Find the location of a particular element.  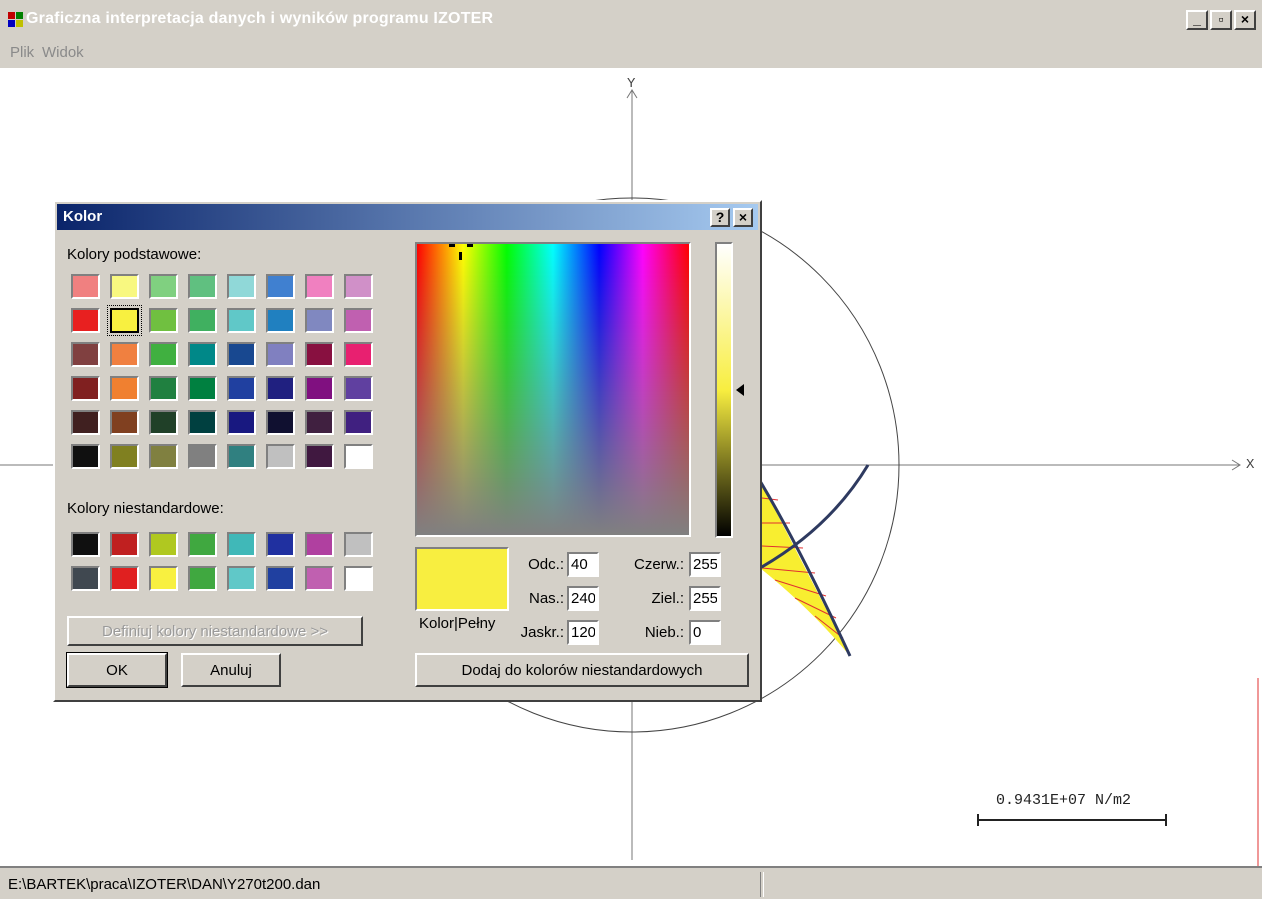

scale-label: 0.9431E+07 N/m2 is located at coordinates (1064, 800).